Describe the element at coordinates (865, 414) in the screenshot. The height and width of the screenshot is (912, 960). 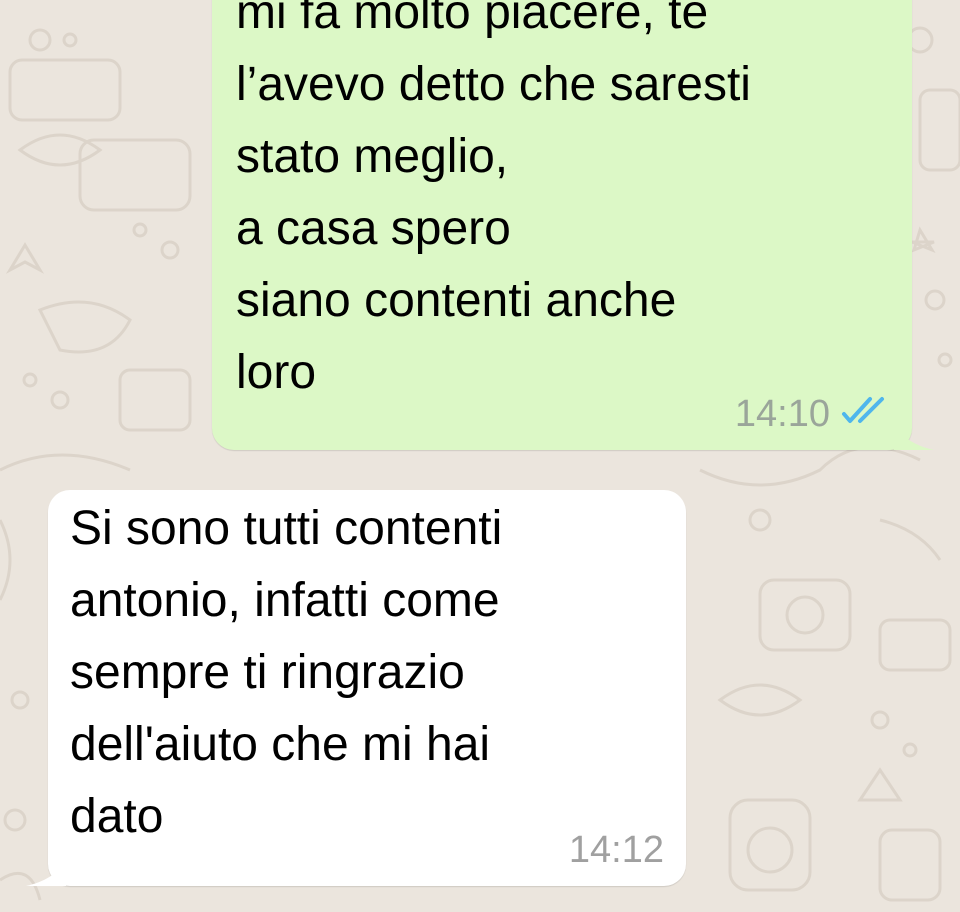
I see `double-check-read-icon` at that location.